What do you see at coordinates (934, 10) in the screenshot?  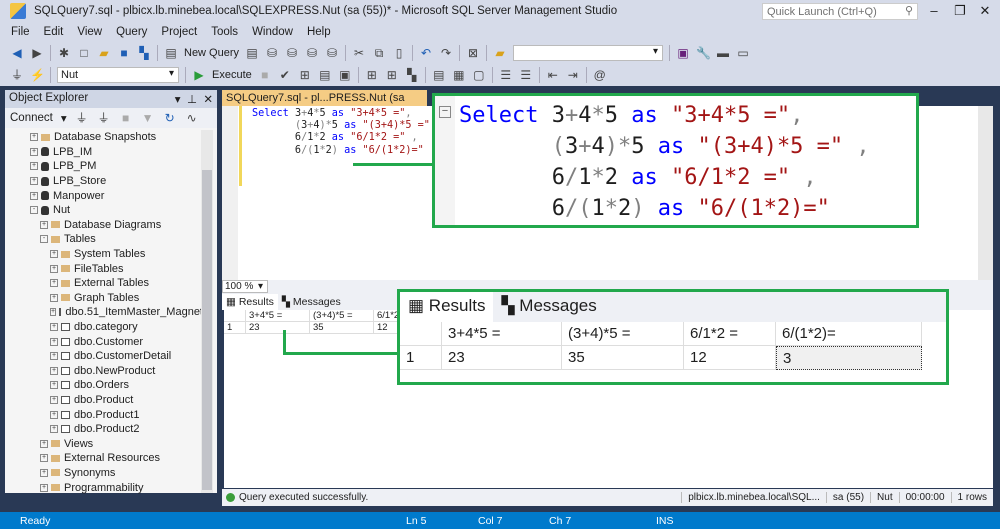 I see `minimize-button: –` at bounding box center [934, 10].